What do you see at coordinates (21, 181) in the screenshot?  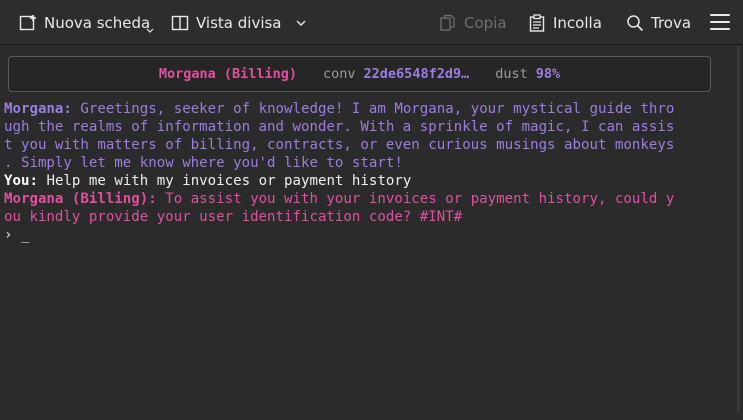 I see `speaker-label: You:` at bounding box center [21, 181].